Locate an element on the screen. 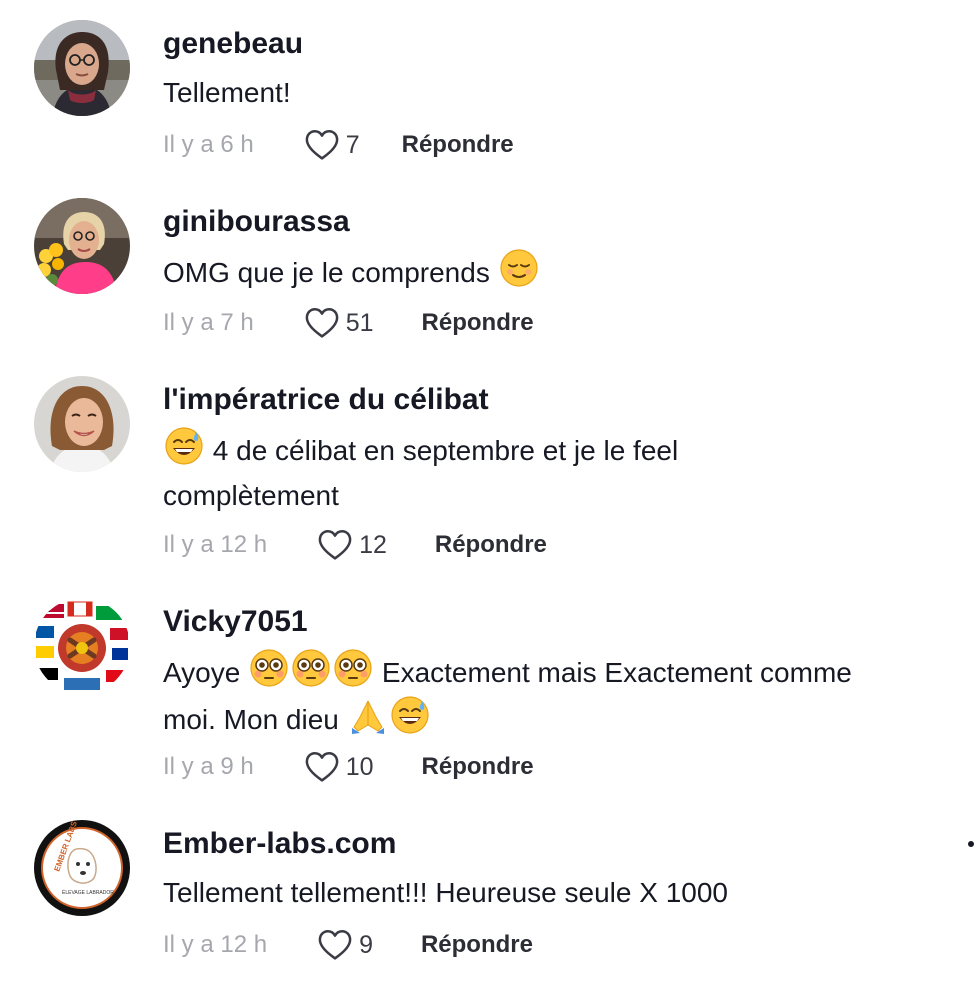 This screenshot has width=980, height=994. comment-meta: Il y a 12 h 12 Répondre is located at coordinates (355, 545).